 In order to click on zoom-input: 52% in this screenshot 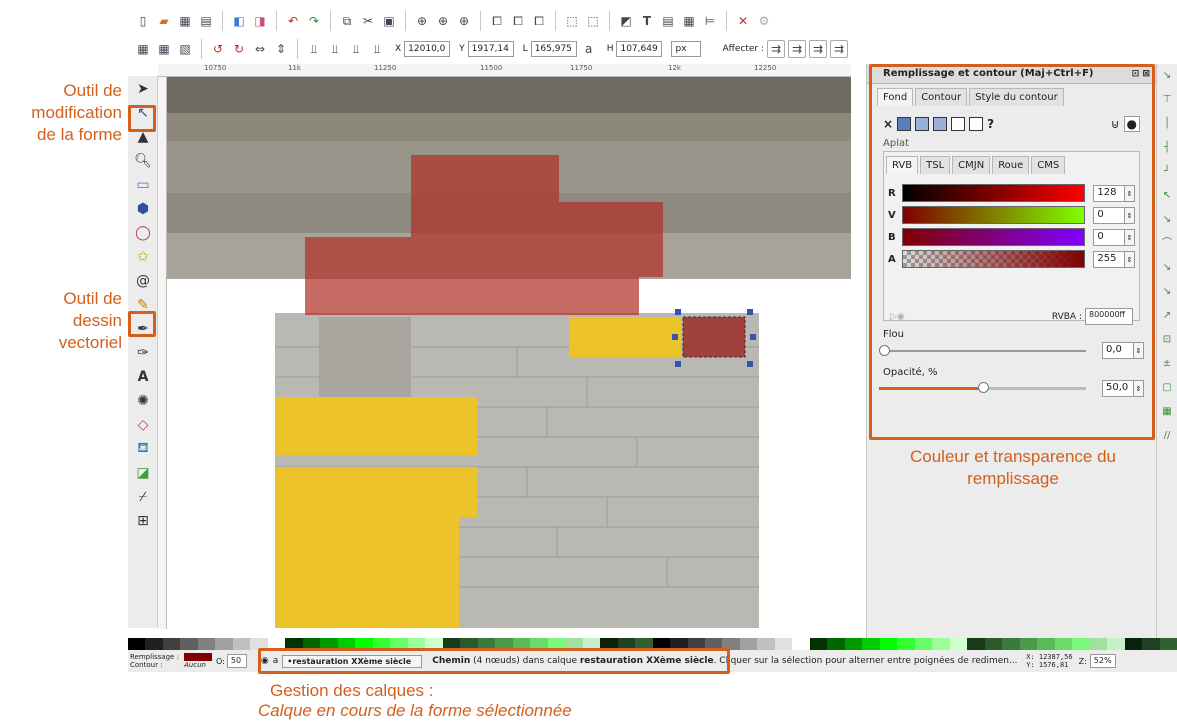, I will do `click(1102, 661)`.